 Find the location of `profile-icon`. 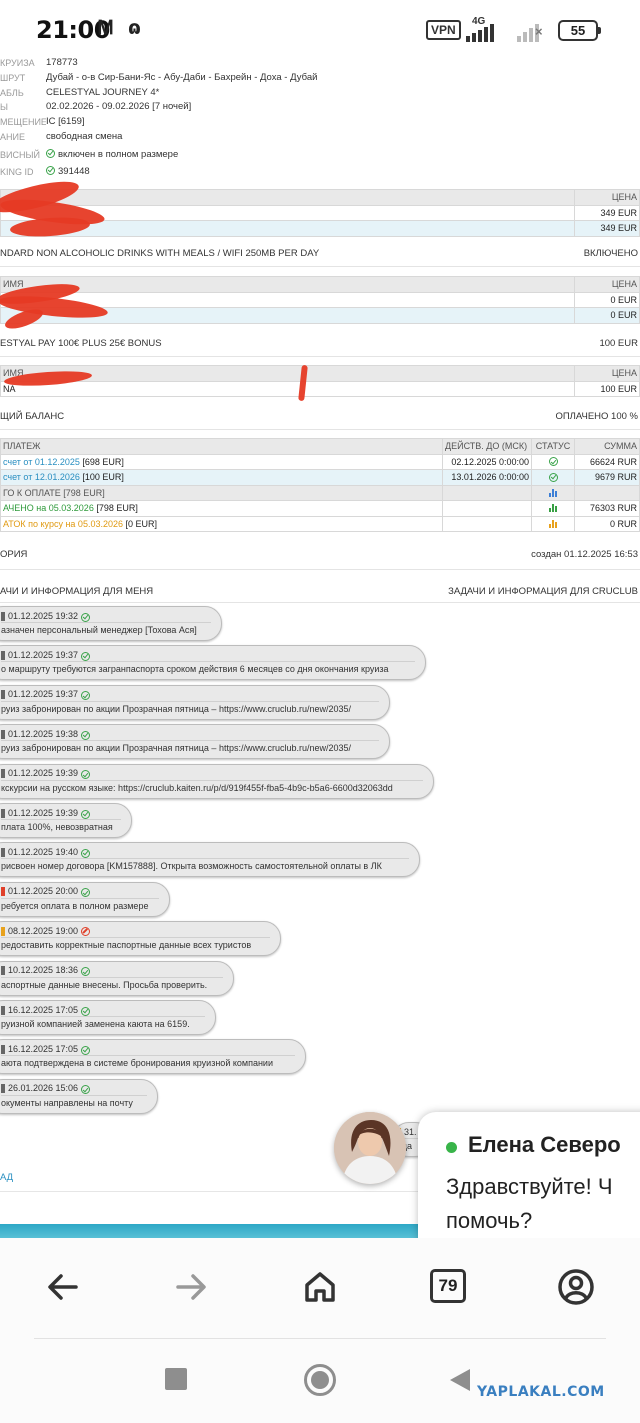

profile-icon is located at coordinates (576, 1287).